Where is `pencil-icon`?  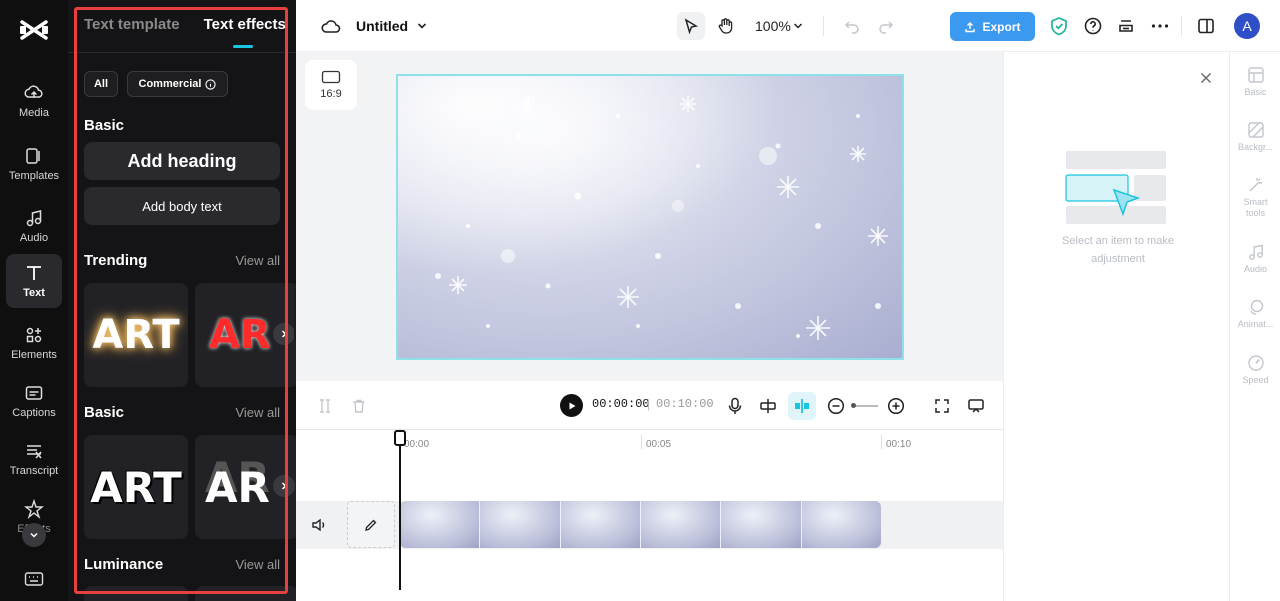 pencil-icon is located at coordinates (371, 525).